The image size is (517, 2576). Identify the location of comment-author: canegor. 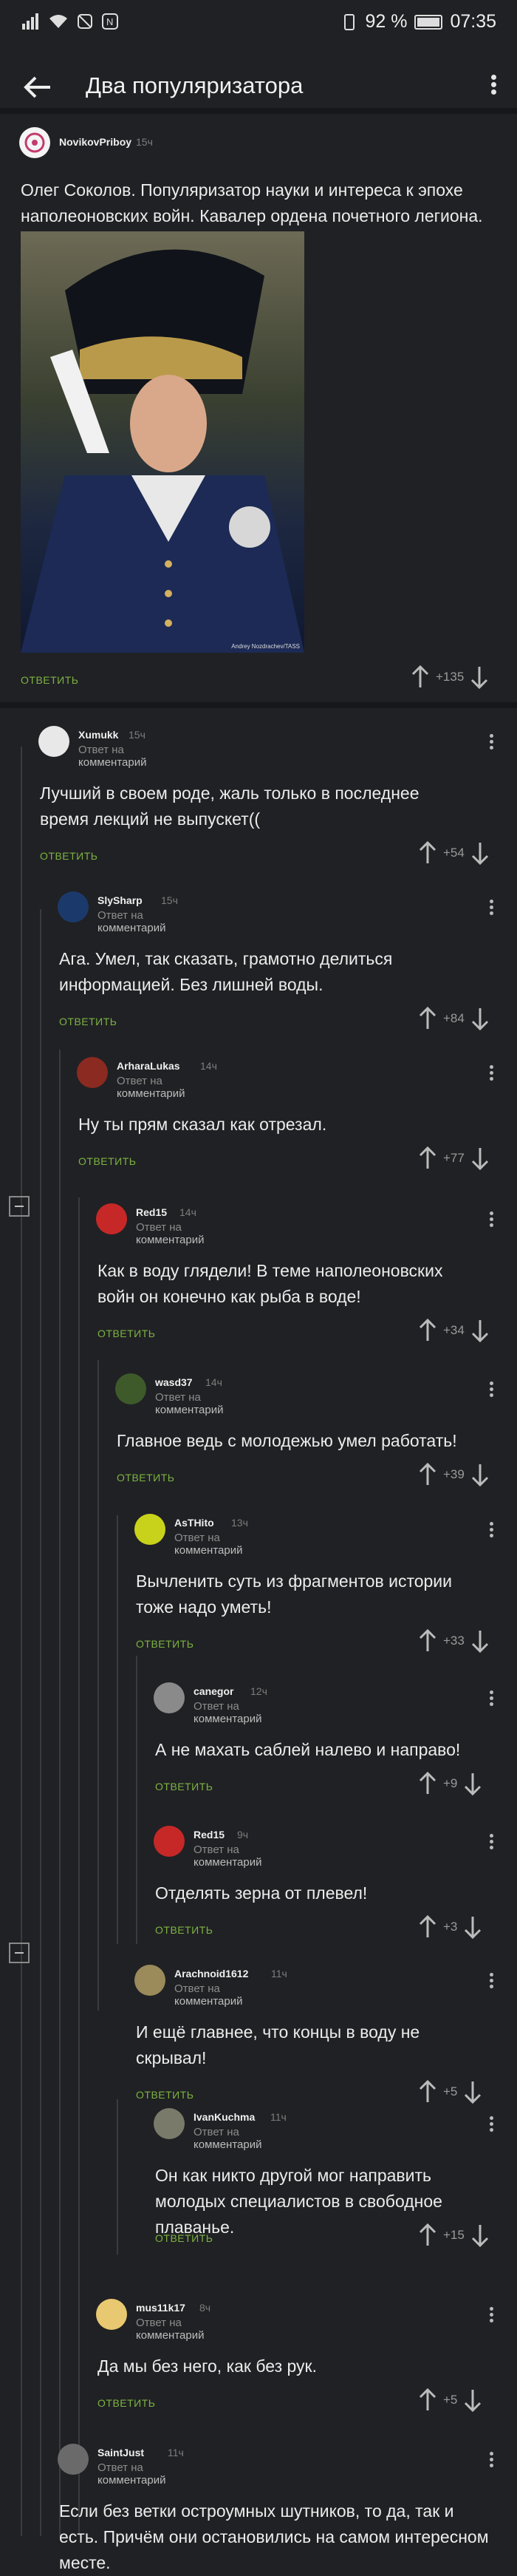
(213, 1691).